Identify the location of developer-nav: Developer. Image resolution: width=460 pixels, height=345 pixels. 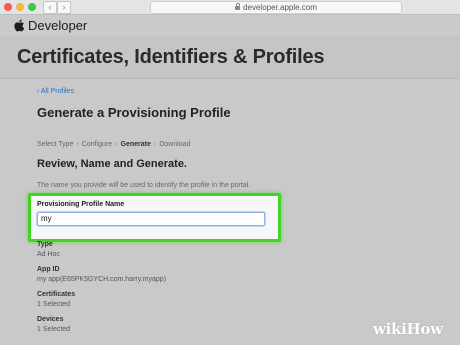
(230, 25).